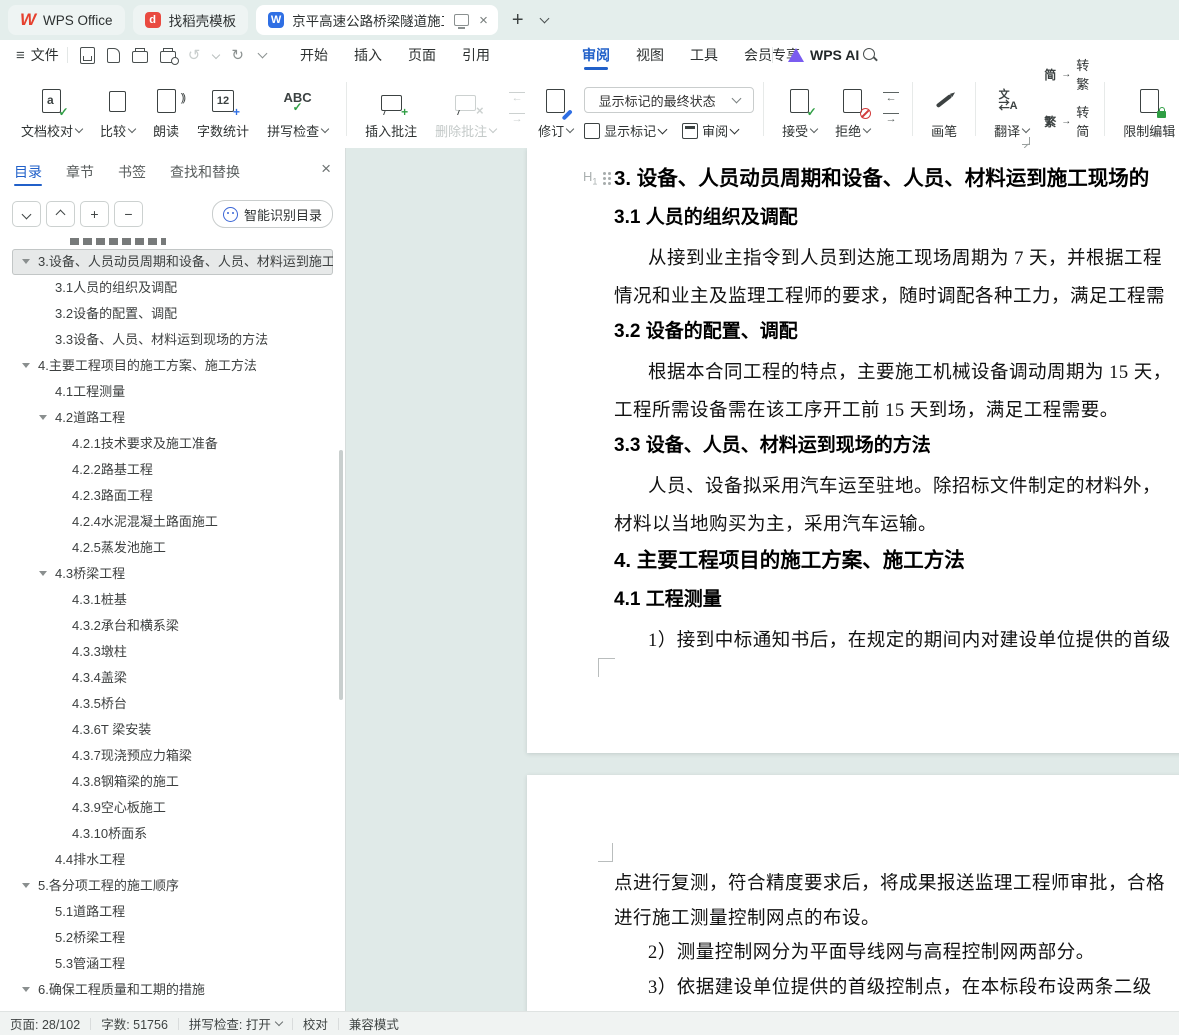 This screenshot has width=1179, height=1035. What do you see at coordinates (128, 214) in the screenshot?
I see `zoom-out-button: −` at bounding box center [128, 214].